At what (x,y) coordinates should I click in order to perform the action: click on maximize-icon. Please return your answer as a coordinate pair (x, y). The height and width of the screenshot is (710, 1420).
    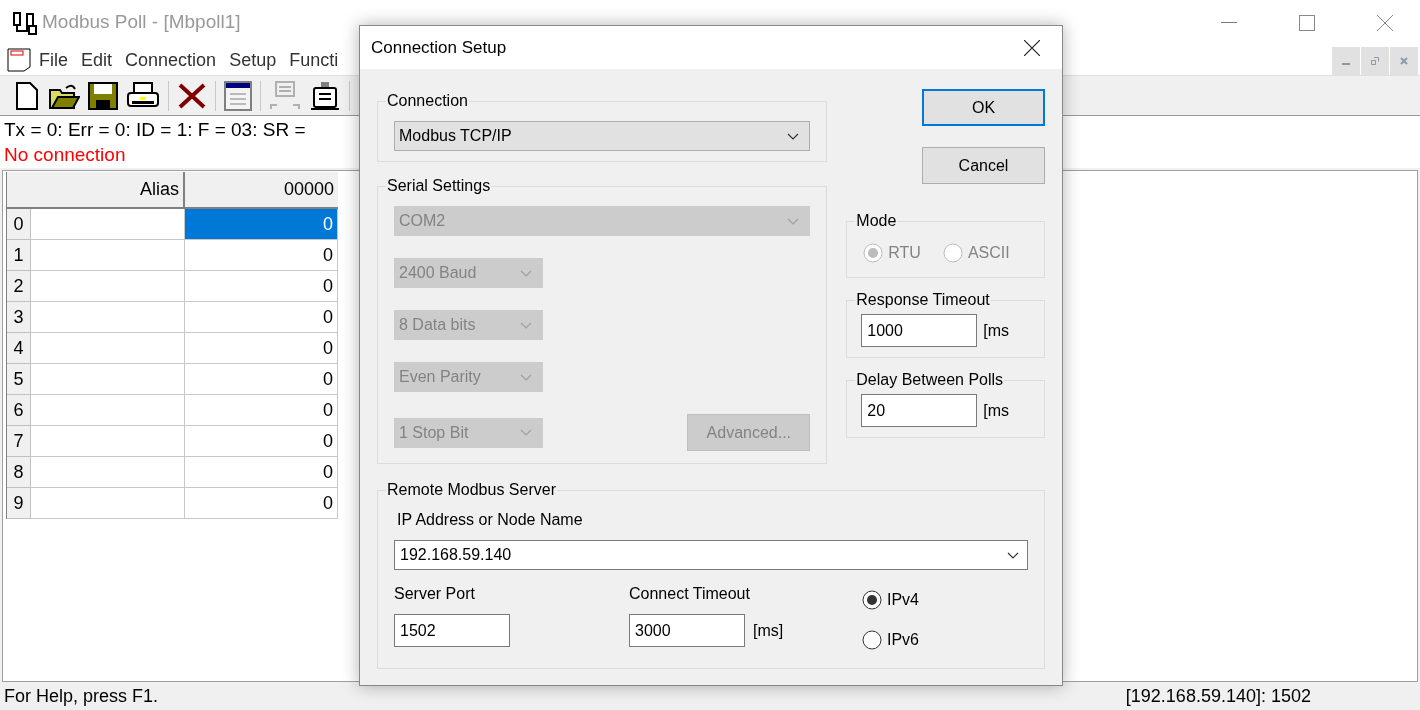
    Looking at the image, I should click on (1307, 22).